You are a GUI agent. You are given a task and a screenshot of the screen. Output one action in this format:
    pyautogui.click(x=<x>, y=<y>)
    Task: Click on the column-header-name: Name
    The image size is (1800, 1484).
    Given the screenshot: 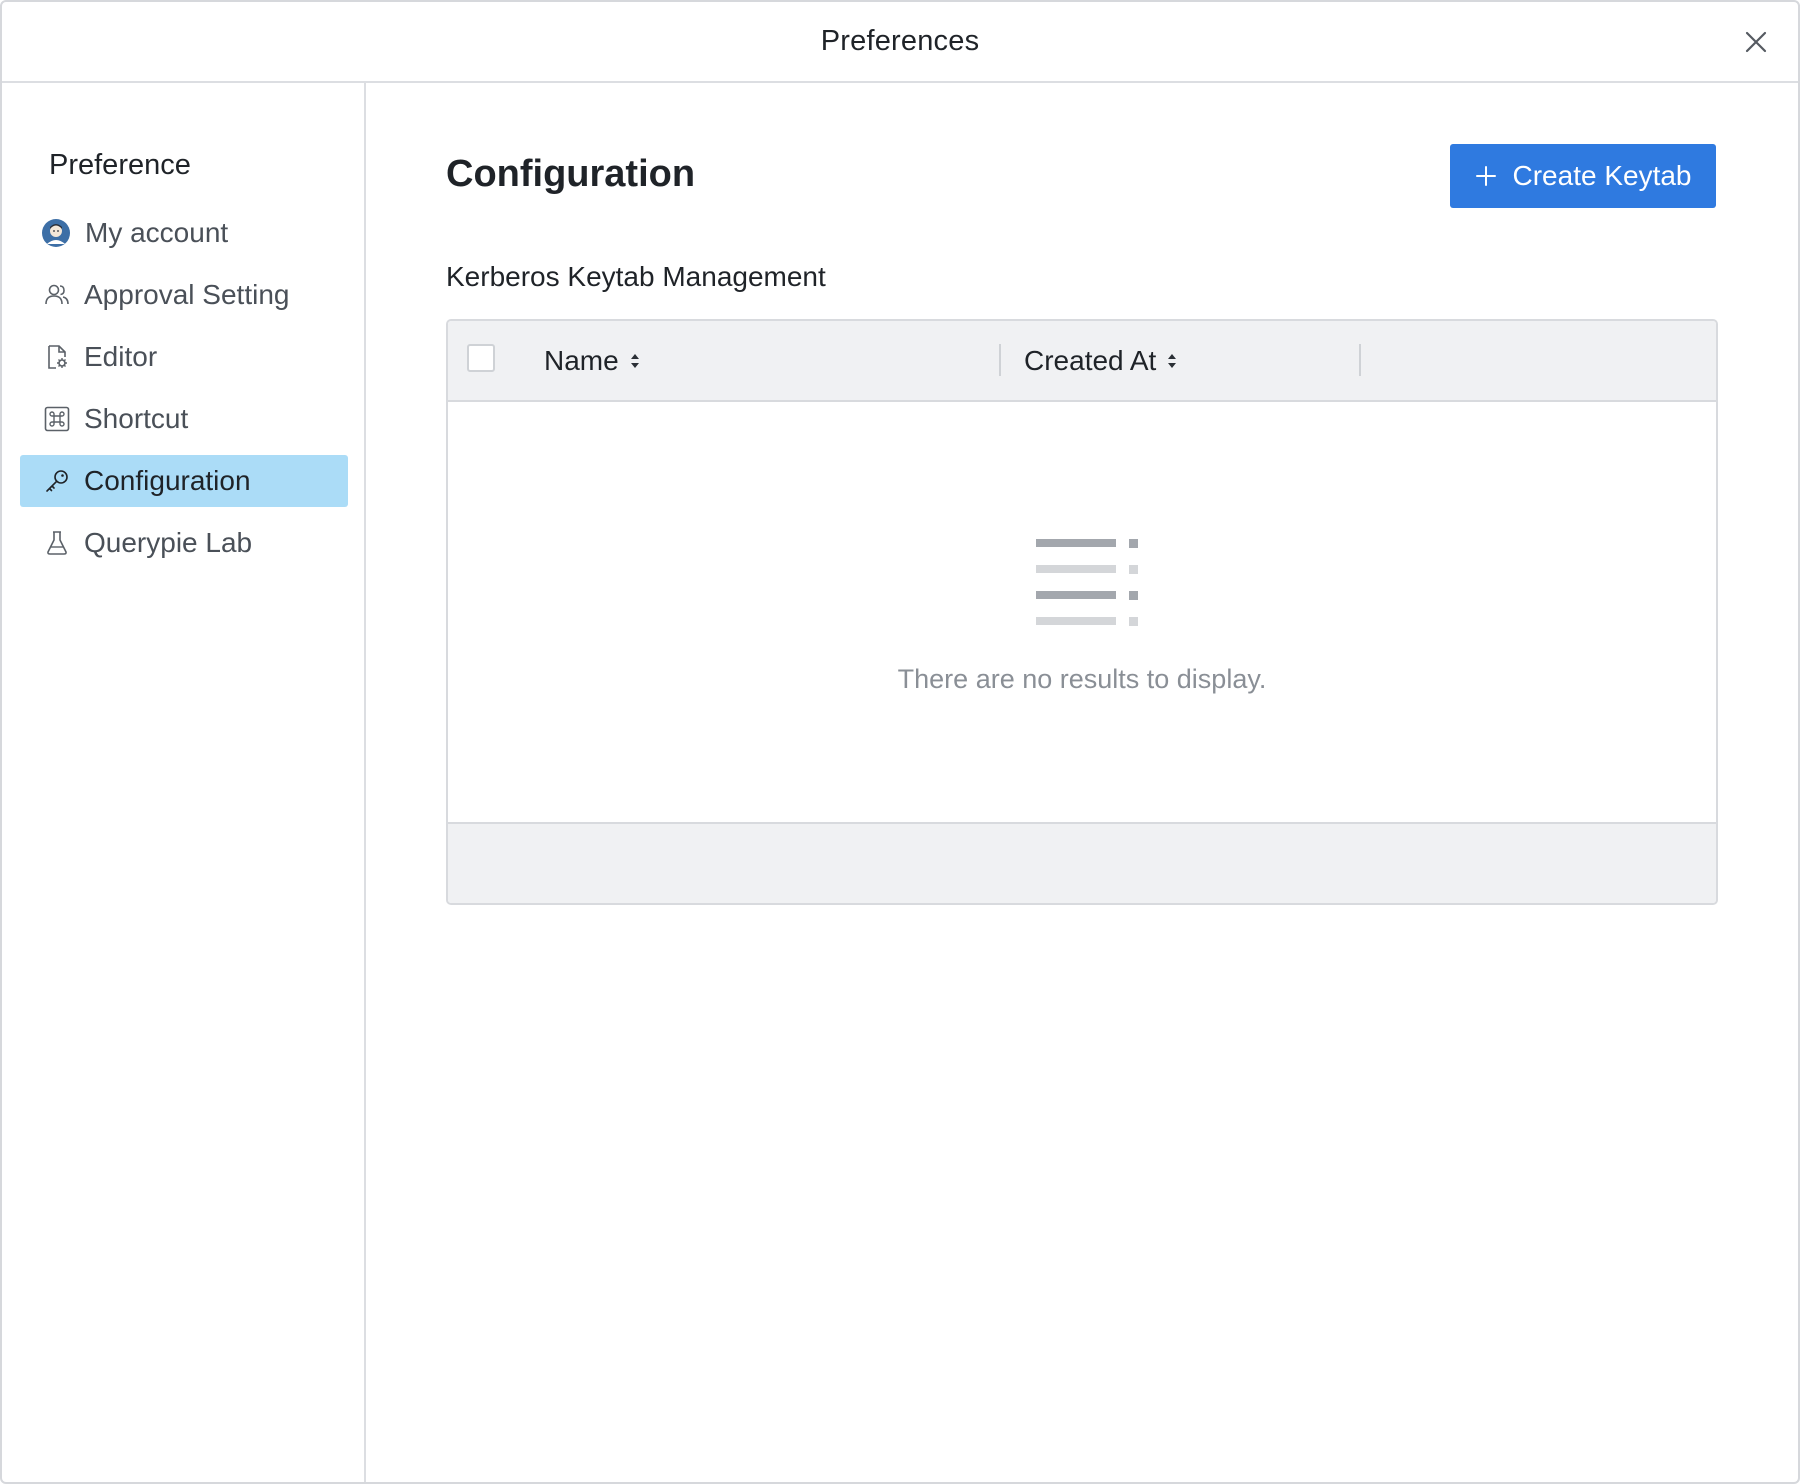 What is the action you would take?
    pyautogui.click(x=592, y=360)
    